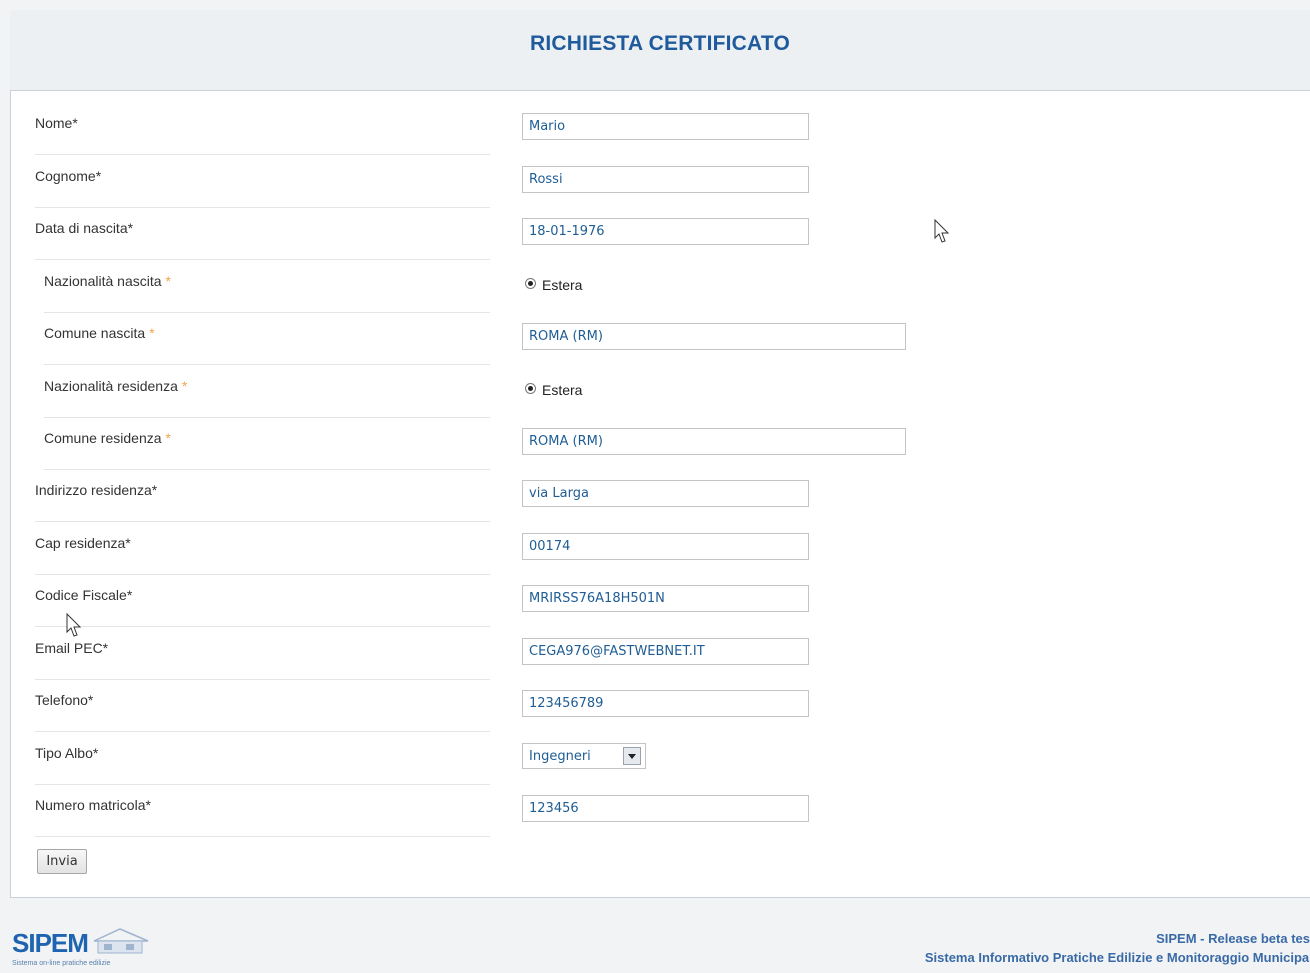 This screenshot has height=973, width=1310. Describe the element at coordinates (560, 756) in the screenshot. I see `tipo-albo-selected: Ingegneri` at that location.